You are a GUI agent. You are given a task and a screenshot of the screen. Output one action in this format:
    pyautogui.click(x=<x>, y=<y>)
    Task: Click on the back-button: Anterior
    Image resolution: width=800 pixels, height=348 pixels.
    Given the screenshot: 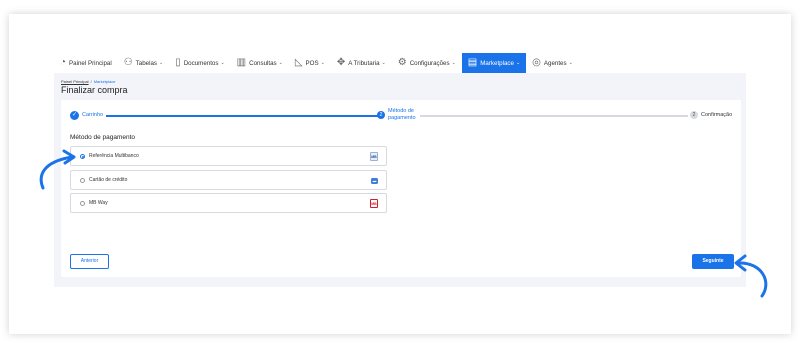 What is the action you would take?
    pyautogui.click(x=89, y=261)
    